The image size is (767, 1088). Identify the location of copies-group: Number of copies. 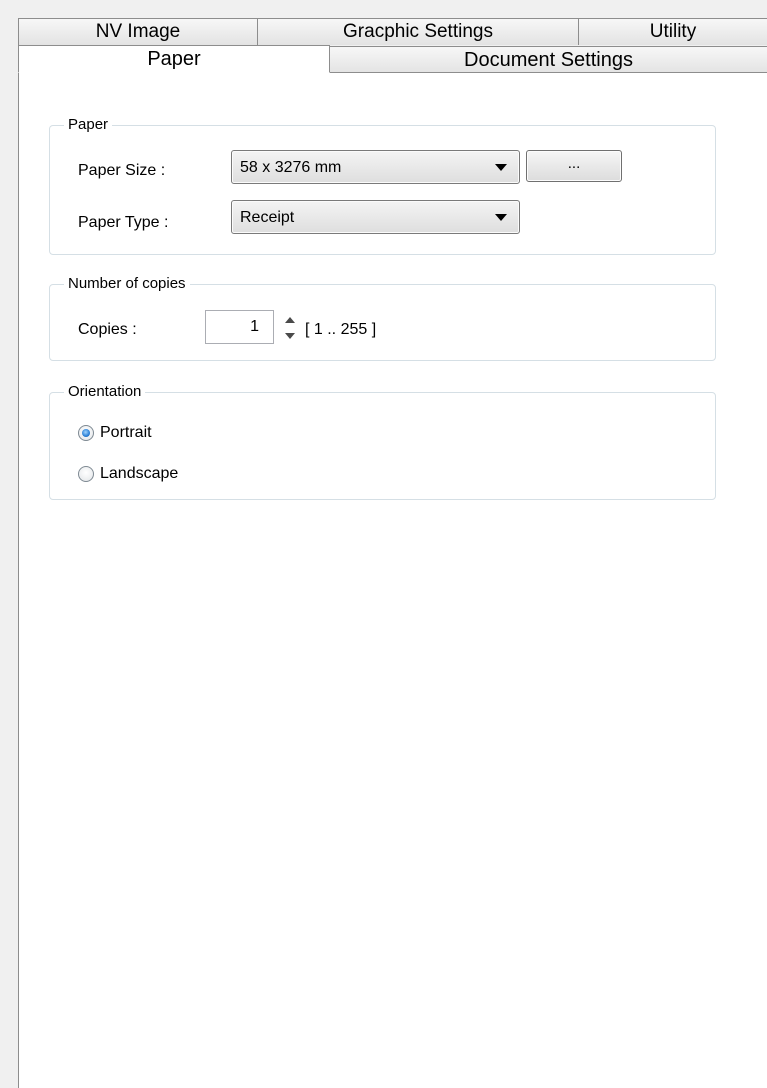
(382, 318).